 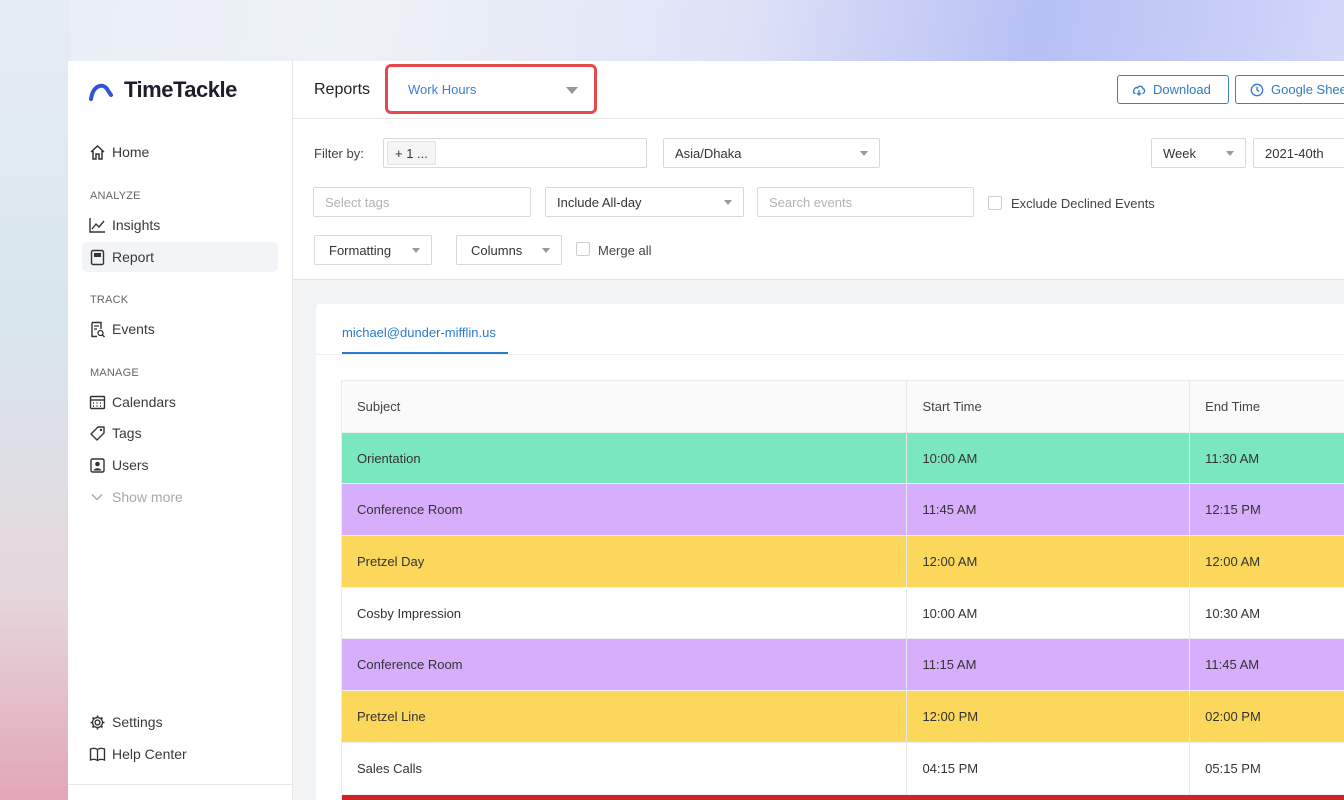 I want to click on tab-user: michael@dunder-mifflin.us, so click(x=419, y=332).